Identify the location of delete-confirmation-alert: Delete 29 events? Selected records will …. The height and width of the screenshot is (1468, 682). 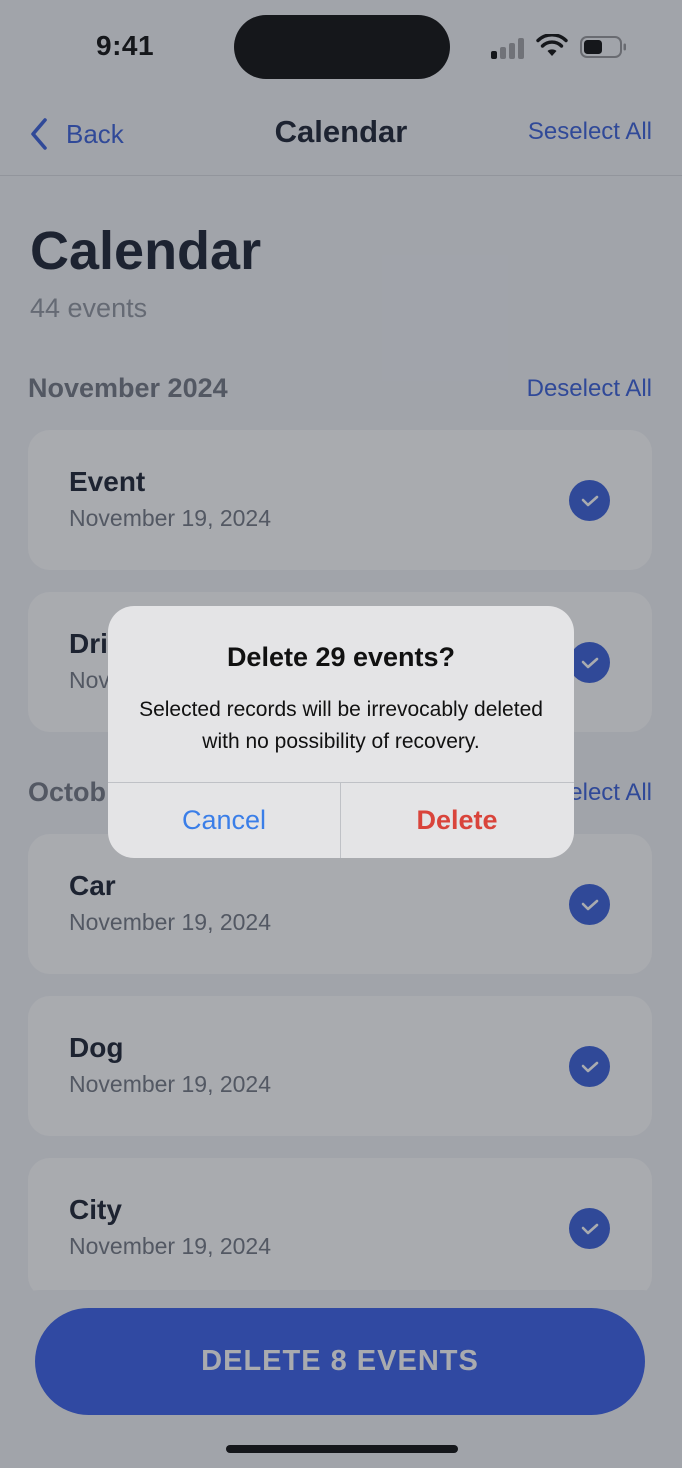
(341, 732).